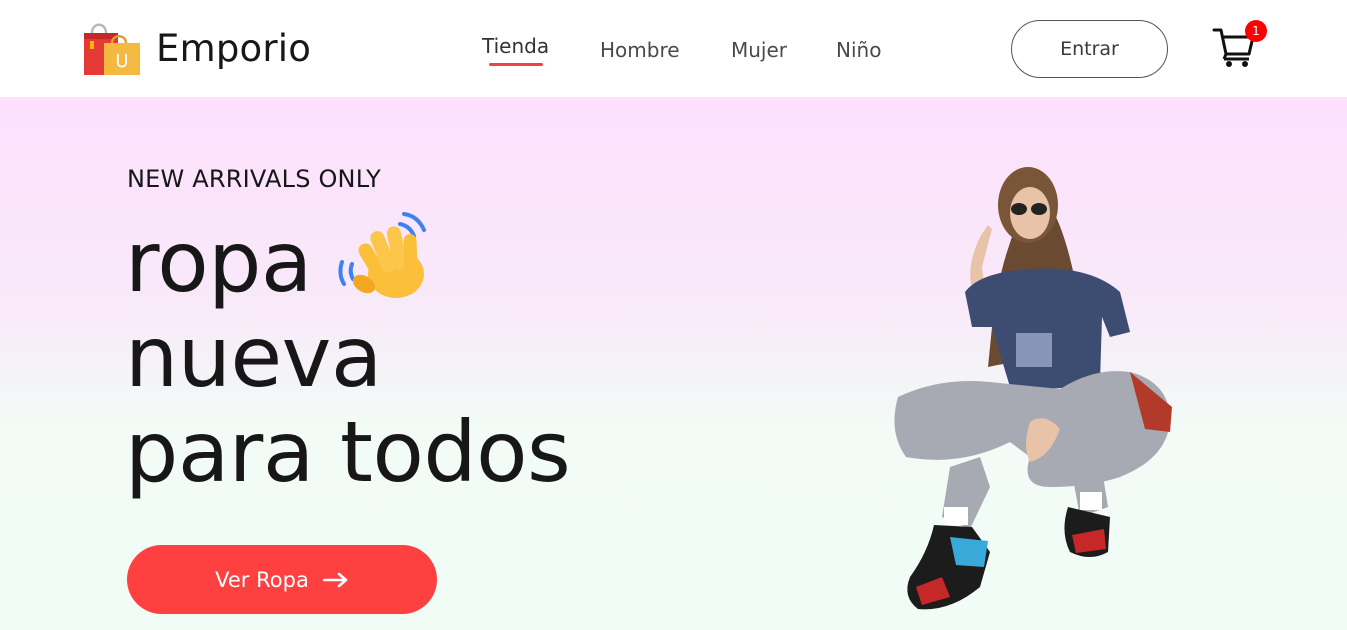  Describe the element at coordinates (335, 579) in the screenshot. I see `arrow-right-icon` at that location.